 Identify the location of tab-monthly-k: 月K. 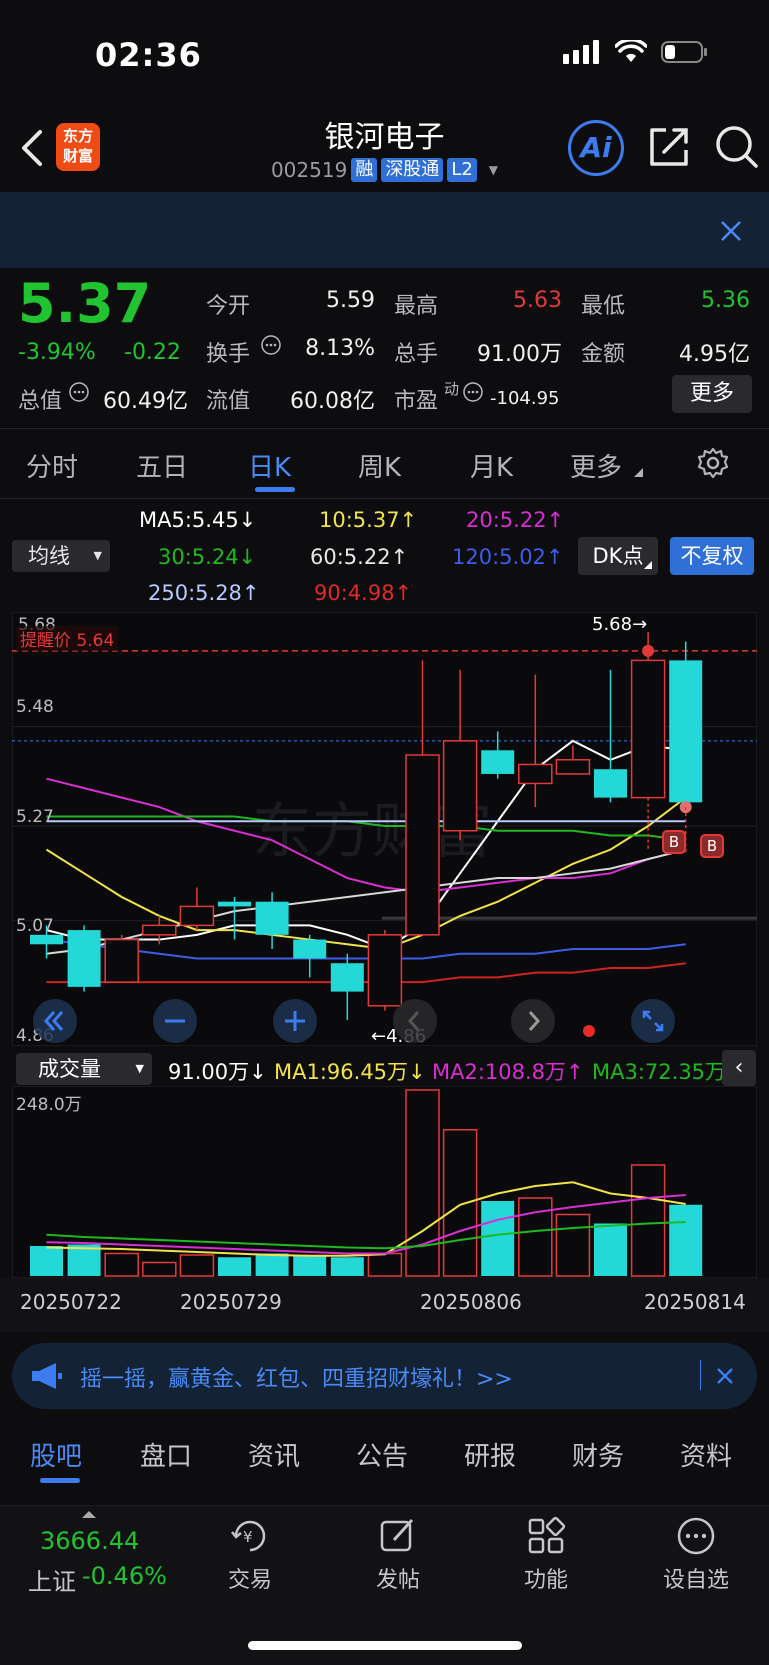
(491, 465).